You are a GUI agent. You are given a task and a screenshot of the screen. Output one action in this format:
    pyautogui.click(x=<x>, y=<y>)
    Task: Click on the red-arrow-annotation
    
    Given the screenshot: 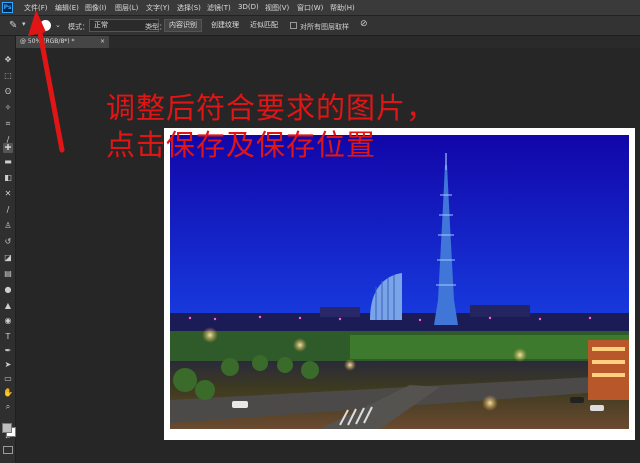 What is the action you would take?
    pyautogui.click(x=46, y=81)
    